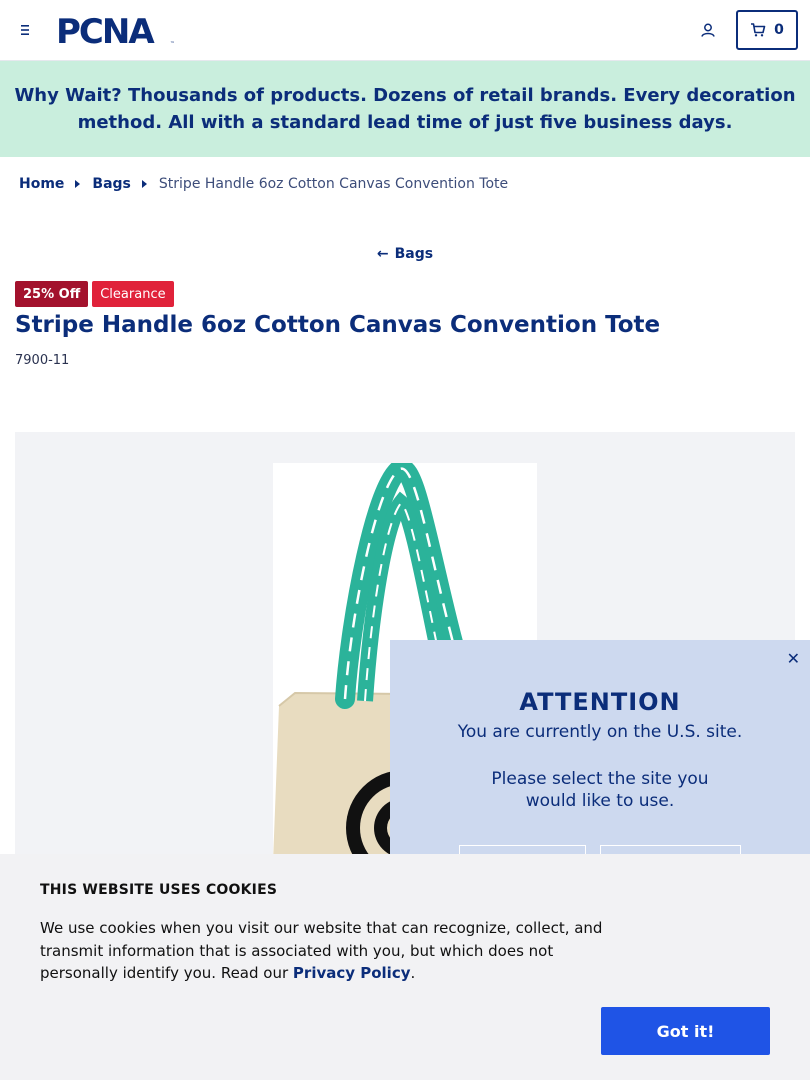 The height and width of the screenshot is (1080, 810). What do you see at coordinates (42, 360) in the screenshot?
I see `product-sku: 7900-11` at bounding box center [42, 360].